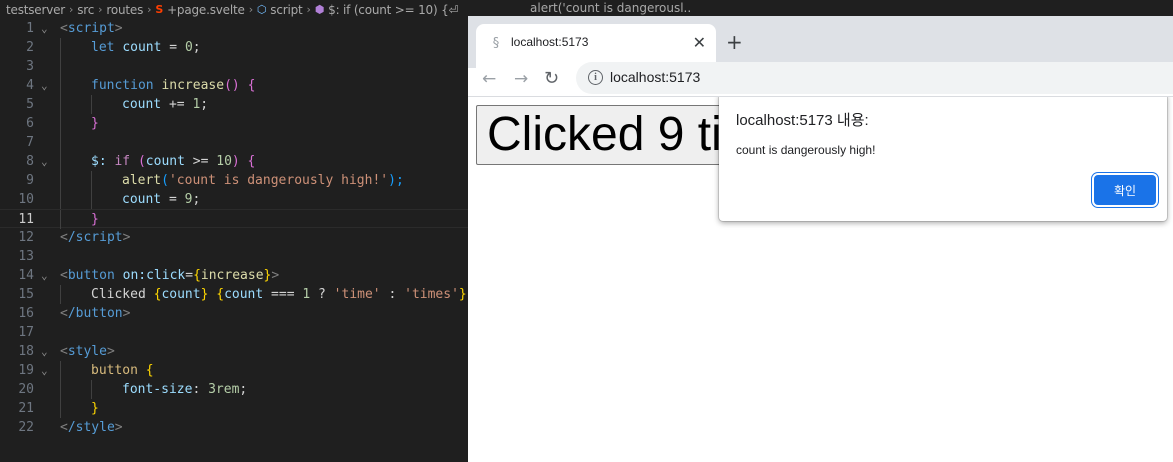 The height and width of the screenshot is (462, 1173). I want to click on code-line: 18 ⌄ <style>, so click(234, 351).